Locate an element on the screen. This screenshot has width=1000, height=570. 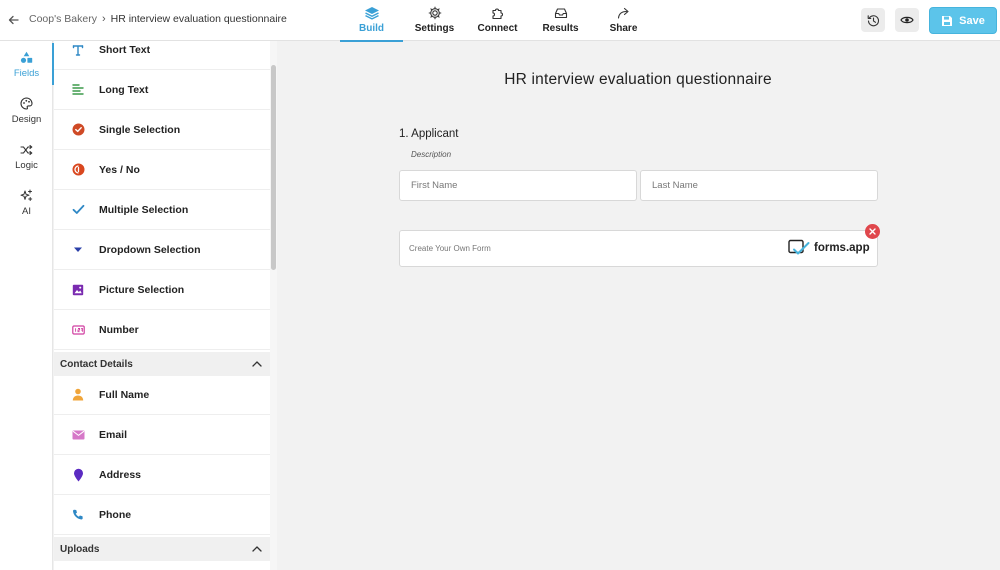
shapes-icon is located at coordinates (26, 57).